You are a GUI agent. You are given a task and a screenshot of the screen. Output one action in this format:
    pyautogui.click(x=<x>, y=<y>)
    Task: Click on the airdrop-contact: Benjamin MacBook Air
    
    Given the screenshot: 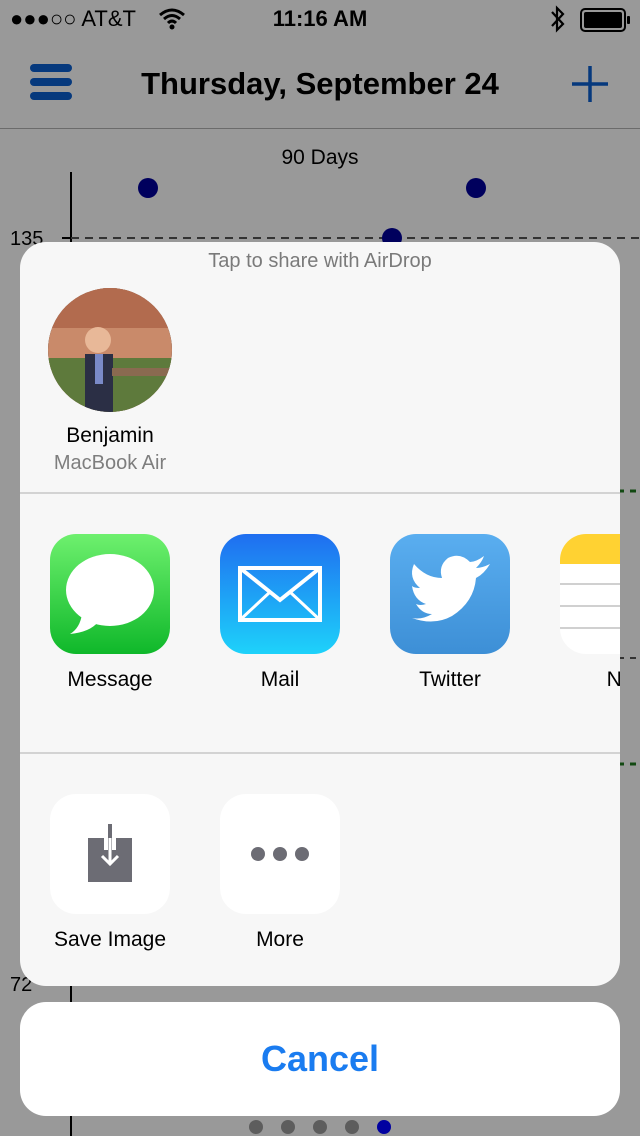 What is the action you would take?
    pyautogui.click(x=110, y=383)
    